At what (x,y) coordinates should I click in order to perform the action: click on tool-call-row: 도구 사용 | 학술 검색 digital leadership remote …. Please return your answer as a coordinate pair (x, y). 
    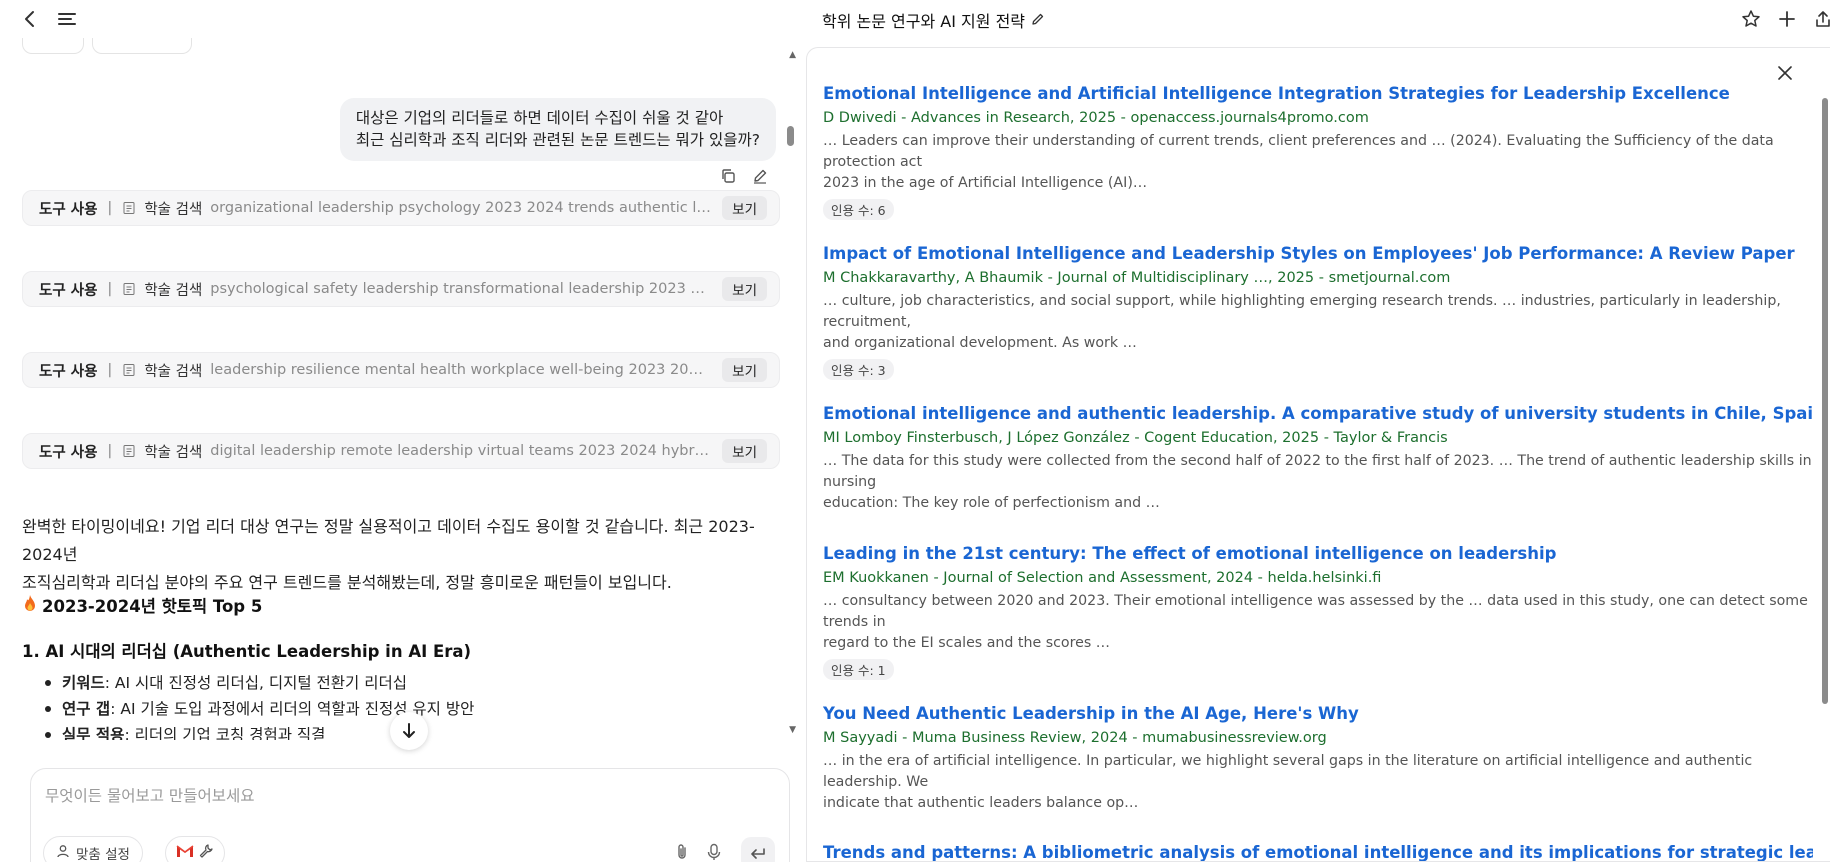
    Looking at the image, I should click on (401, 451).